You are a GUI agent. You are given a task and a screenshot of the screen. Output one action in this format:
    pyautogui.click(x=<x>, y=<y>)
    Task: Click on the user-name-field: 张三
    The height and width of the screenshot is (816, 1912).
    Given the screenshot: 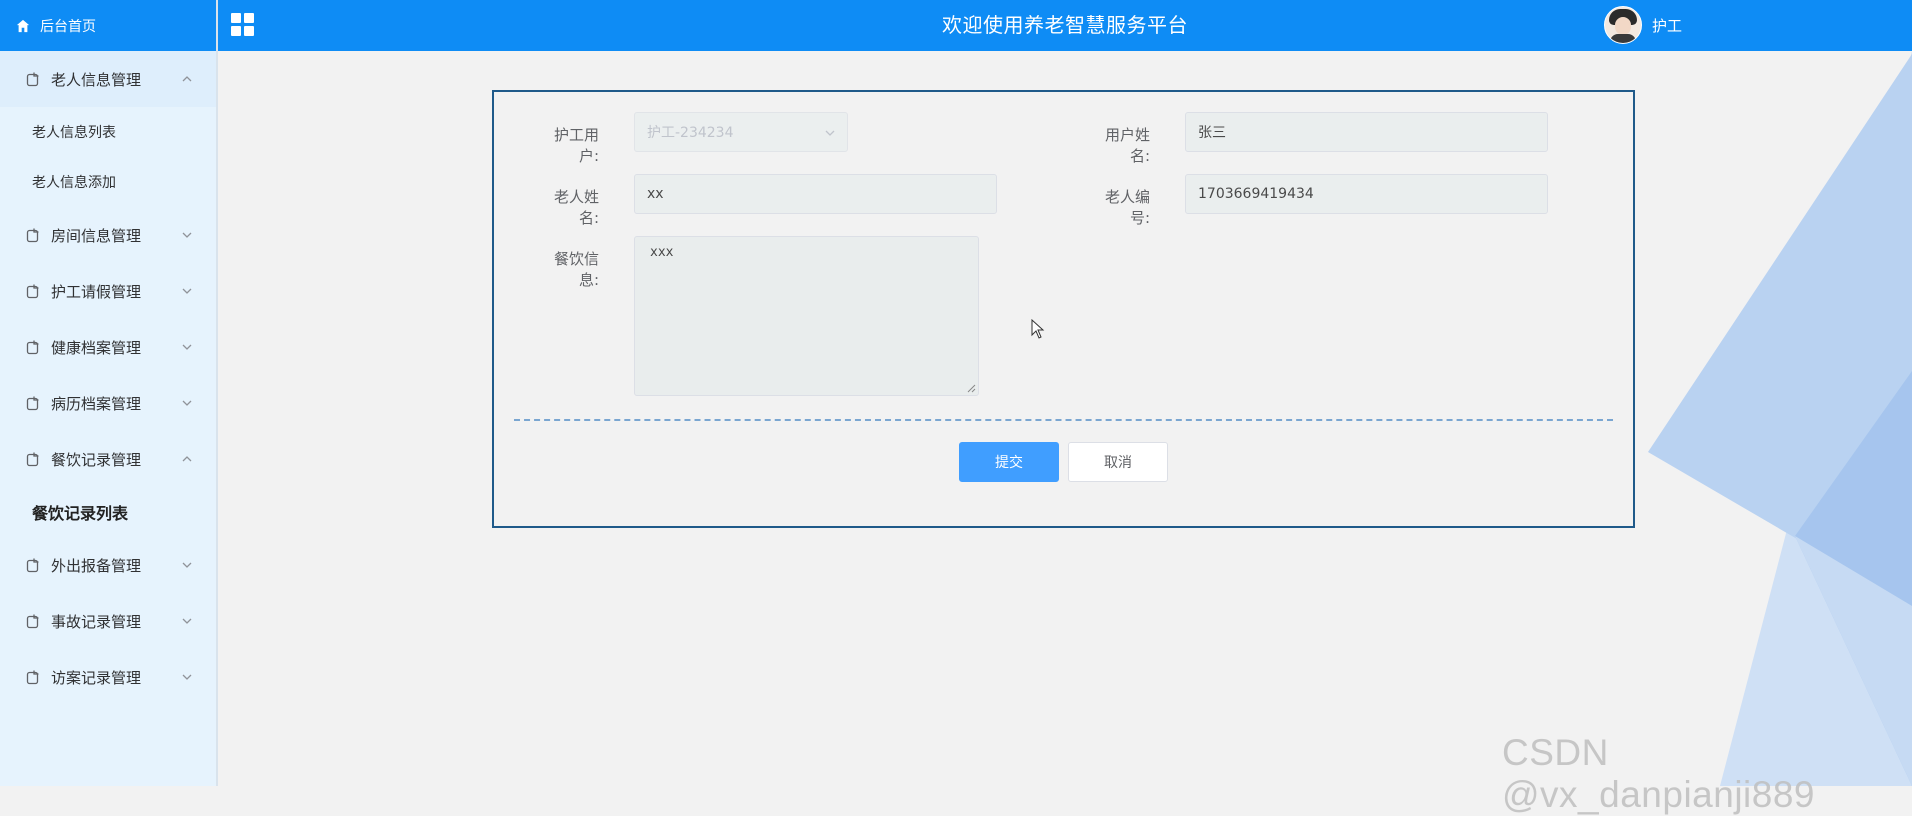 What is the action you would take?
    pyautogui.click(x=1366, y=132)
    